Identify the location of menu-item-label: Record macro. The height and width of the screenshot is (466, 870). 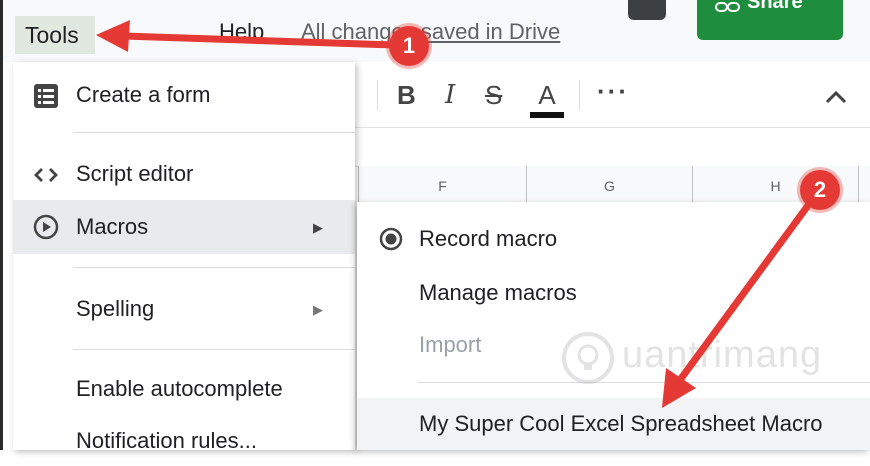
(488, 238).